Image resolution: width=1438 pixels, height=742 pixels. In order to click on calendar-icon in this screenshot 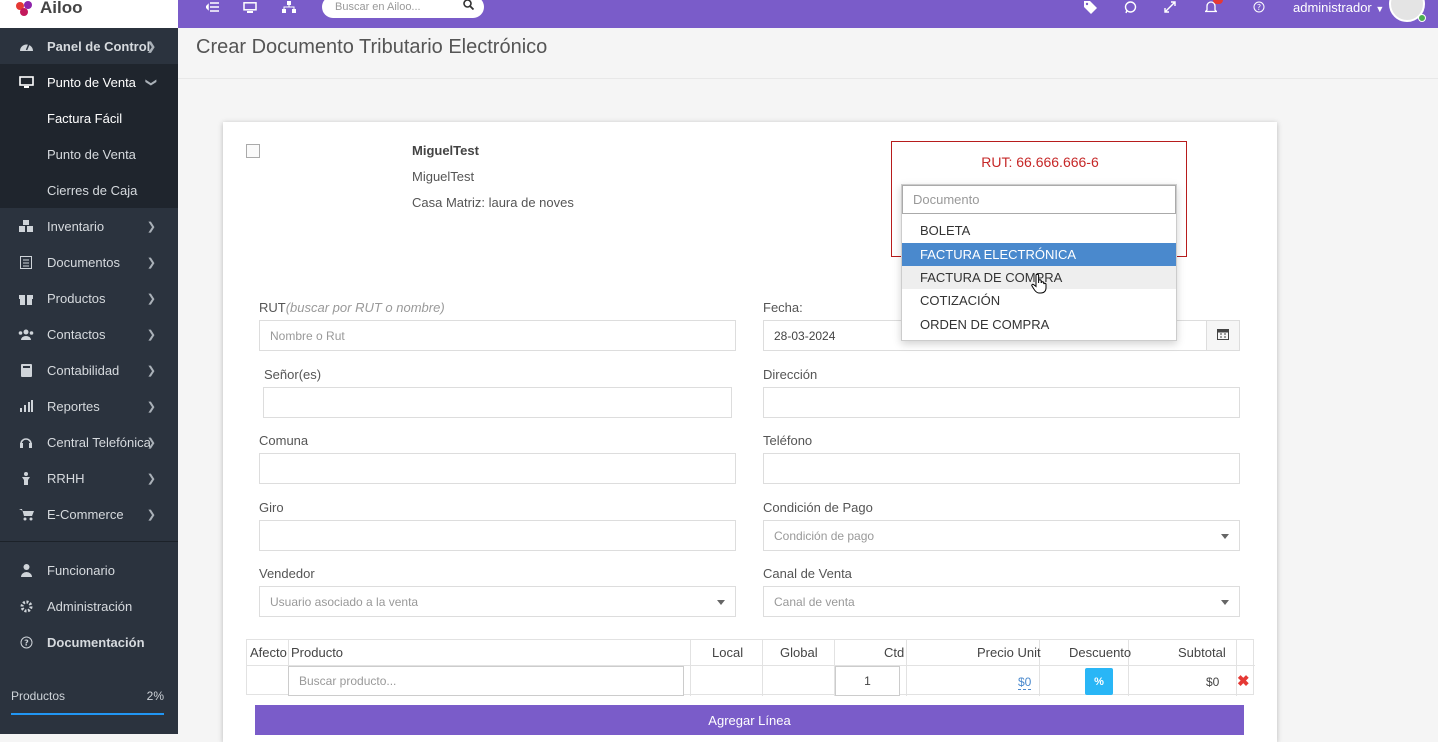, I will do `click(1223, 335)`.